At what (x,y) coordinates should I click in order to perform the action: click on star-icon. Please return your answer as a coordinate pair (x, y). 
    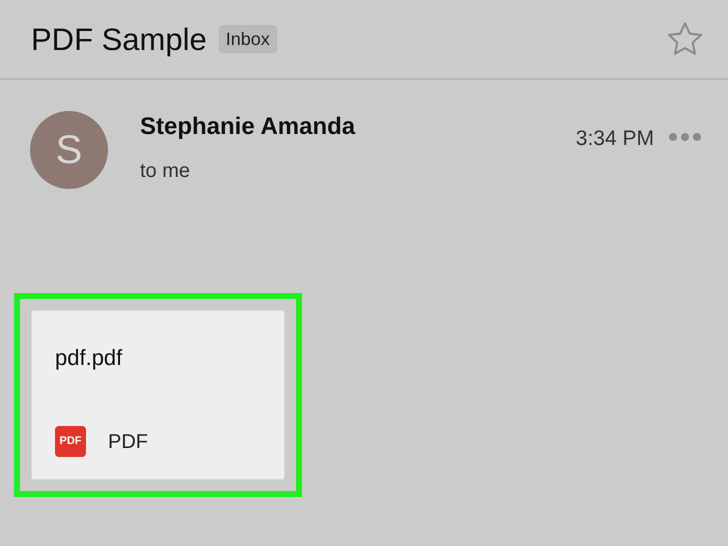
    Looking at the image, I should click on (685, 39).